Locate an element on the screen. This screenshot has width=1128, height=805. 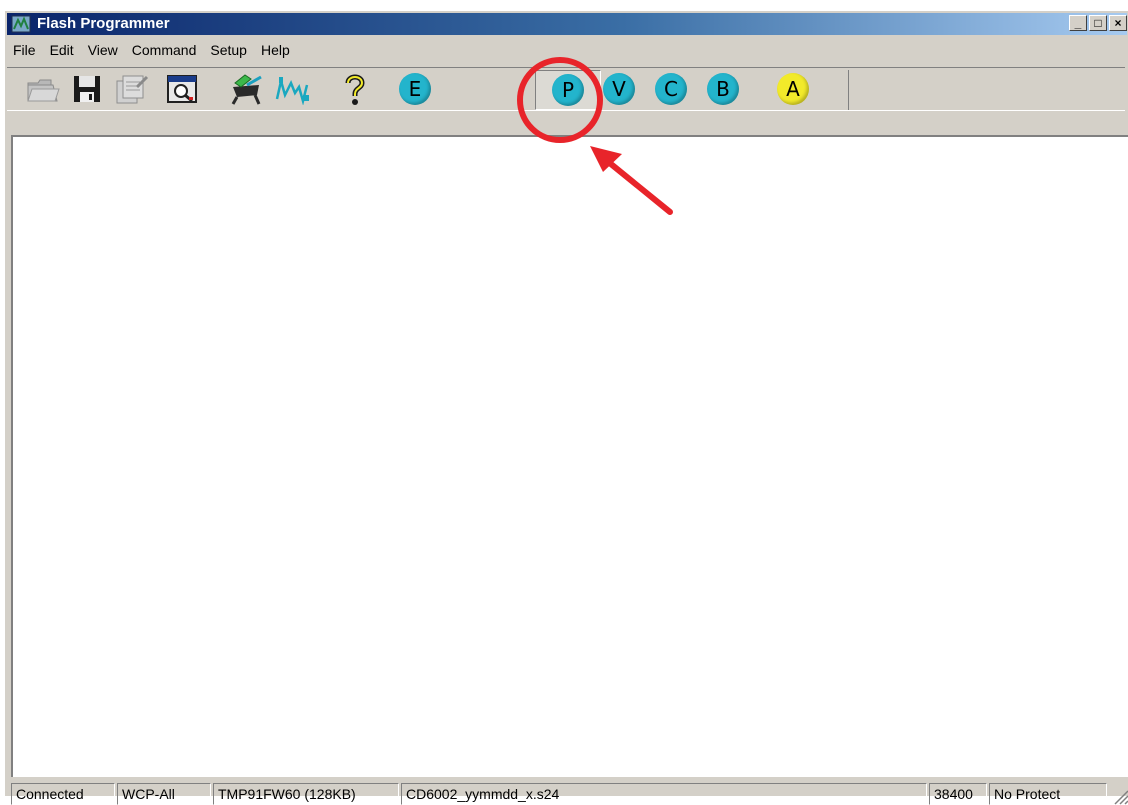
status-baud: 38400 is located at coordinates (958, 794).